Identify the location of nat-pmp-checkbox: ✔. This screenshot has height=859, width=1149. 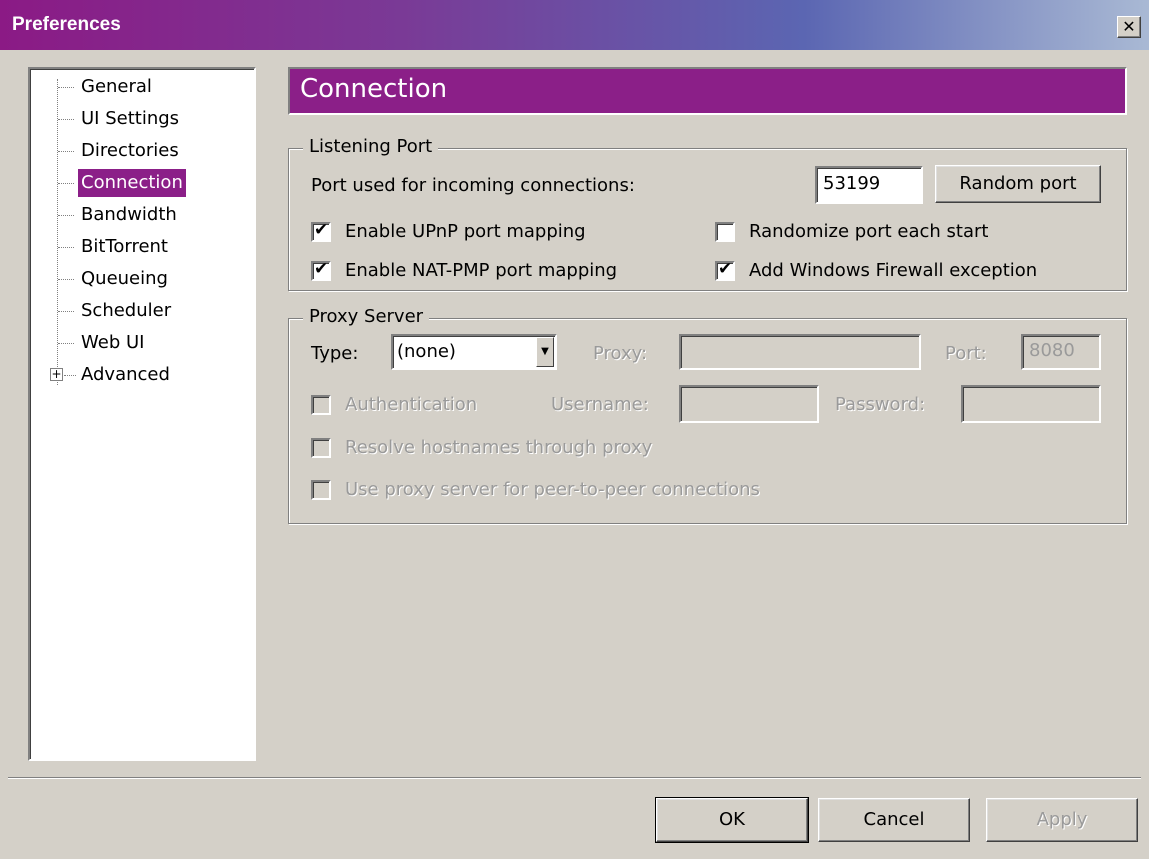
(321, 270).